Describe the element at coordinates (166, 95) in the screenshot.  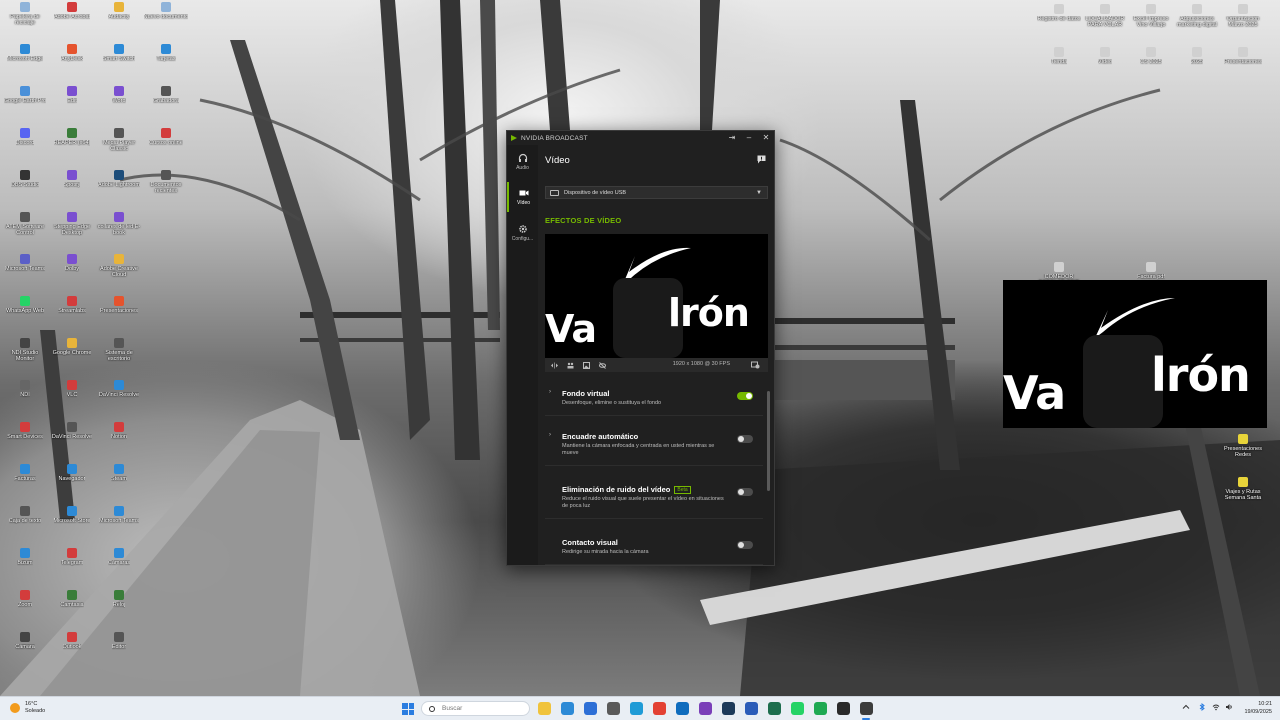
I see `desktop-icon: Grabadora` at that location.